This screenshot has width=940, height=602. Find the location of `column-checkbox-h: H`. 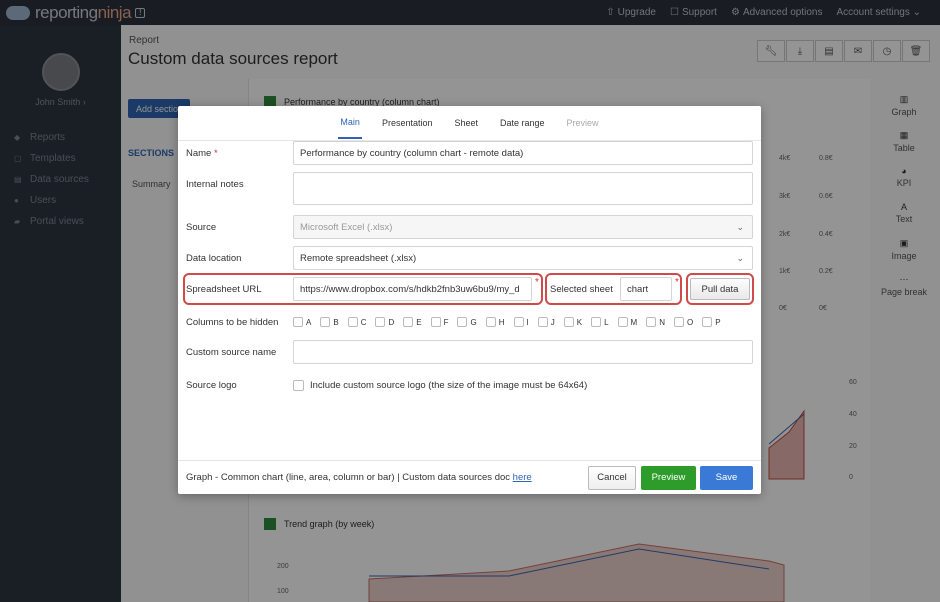

column-checkbox-h: H is located at coordinates (495, 322).